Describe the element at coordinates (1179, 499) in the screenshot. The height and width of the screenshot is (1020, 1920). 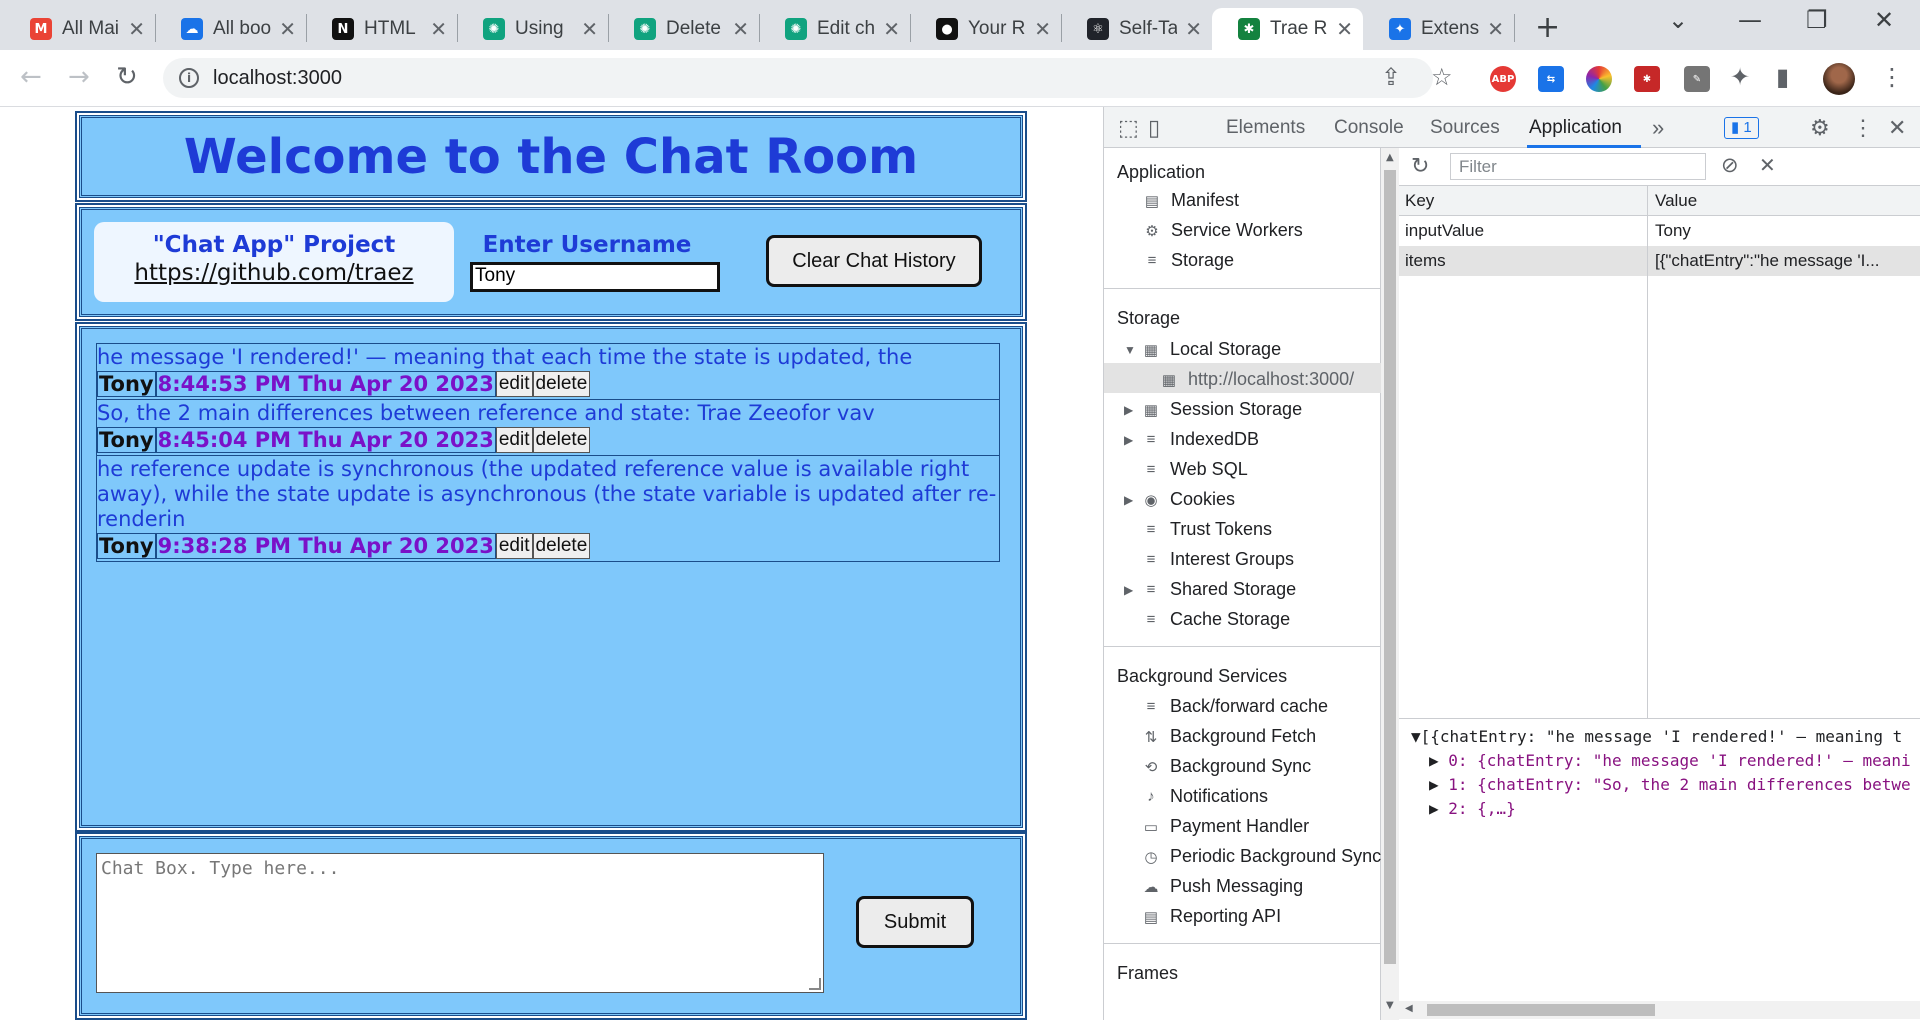
I see `sidebar-item-cookies: ▶ ◉ Cookies` at that location.